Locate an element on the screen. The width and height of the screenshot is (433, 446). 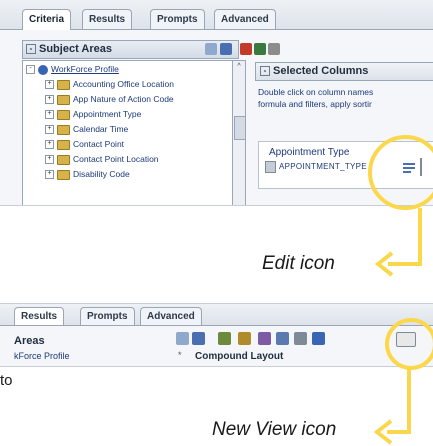
list-item-label: Disability Code is located at coordinates (101, 174).